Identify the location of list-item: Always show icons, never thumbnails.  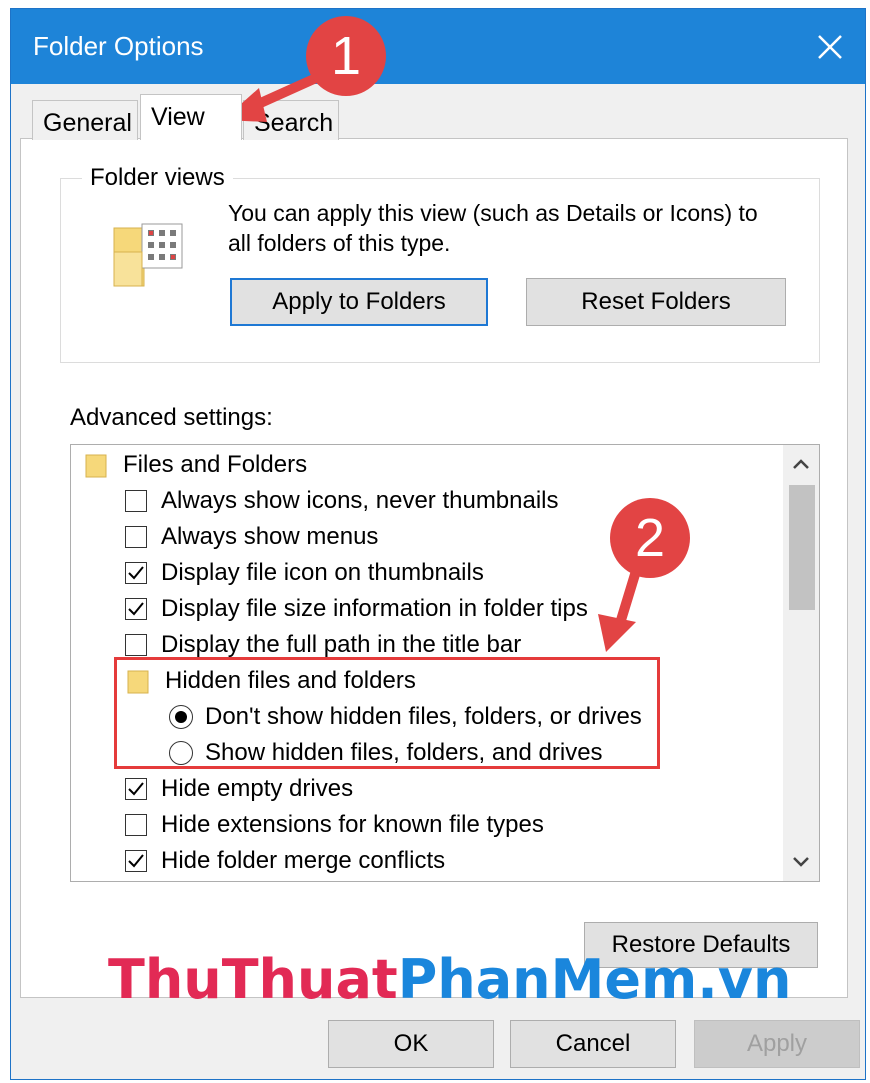
(342, 501).